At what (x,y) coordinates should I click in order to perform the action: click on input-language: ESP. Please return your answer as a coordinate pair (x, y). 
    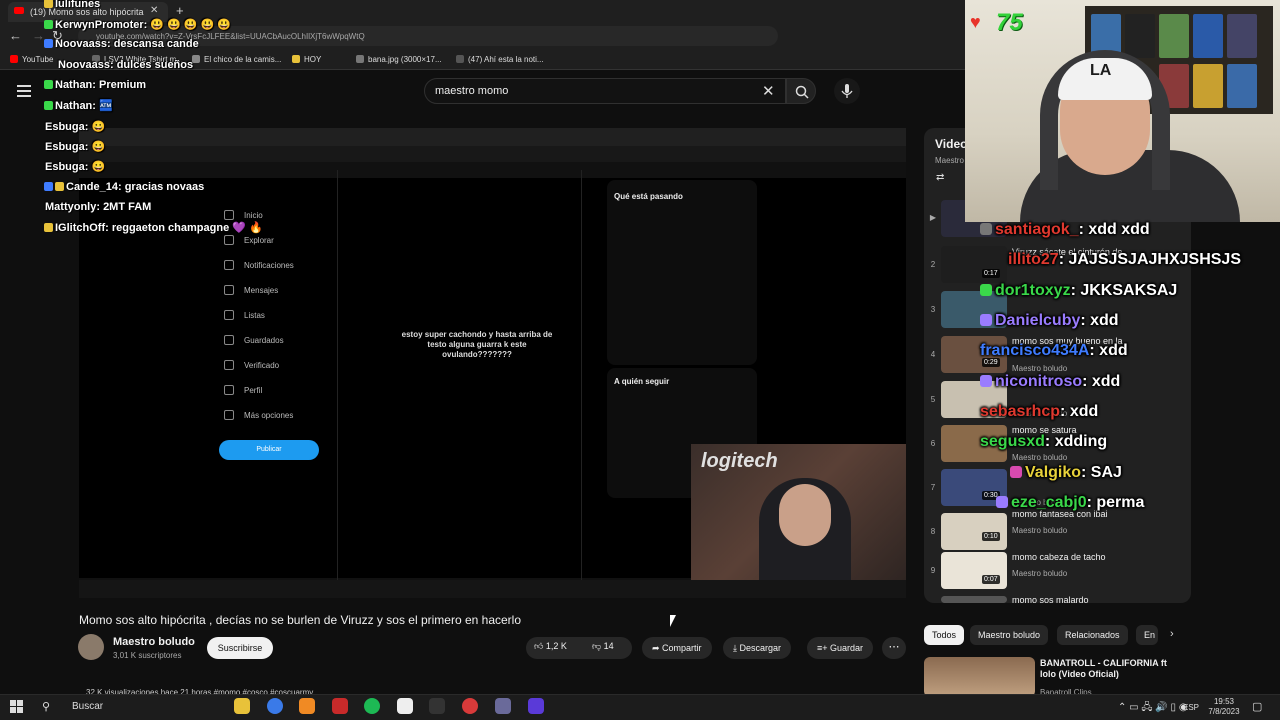
    Looking at the image, I should click on (1191, 707).